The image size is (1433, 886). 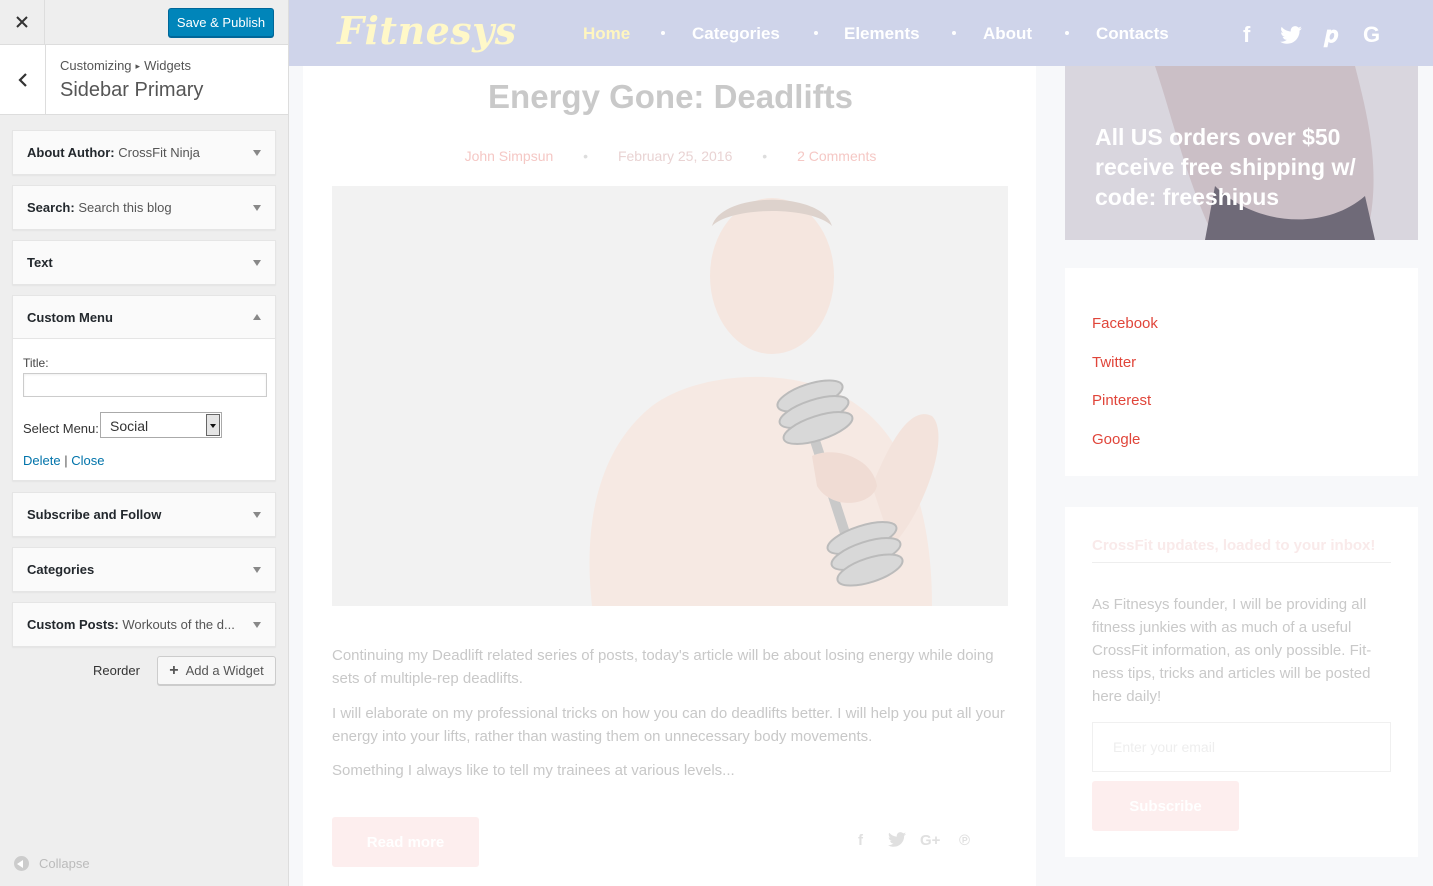 I want to click on social-link-google: Google, so click(x=1116, y=439).